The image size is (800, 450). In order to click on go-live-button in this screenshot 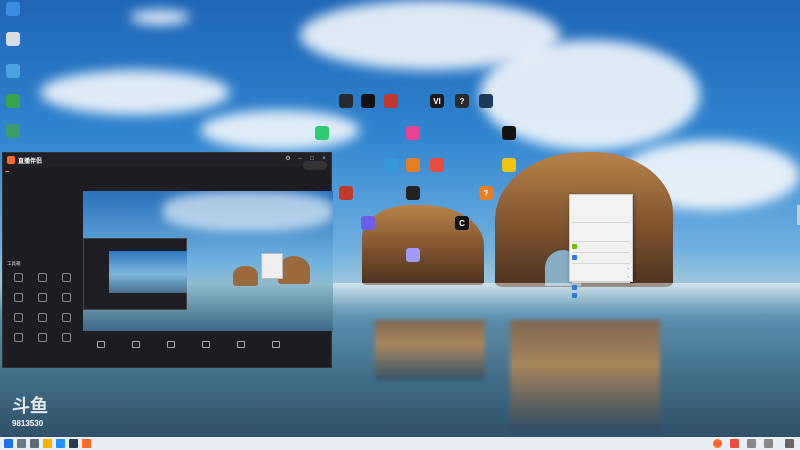, I will do `click(315, 165)`.